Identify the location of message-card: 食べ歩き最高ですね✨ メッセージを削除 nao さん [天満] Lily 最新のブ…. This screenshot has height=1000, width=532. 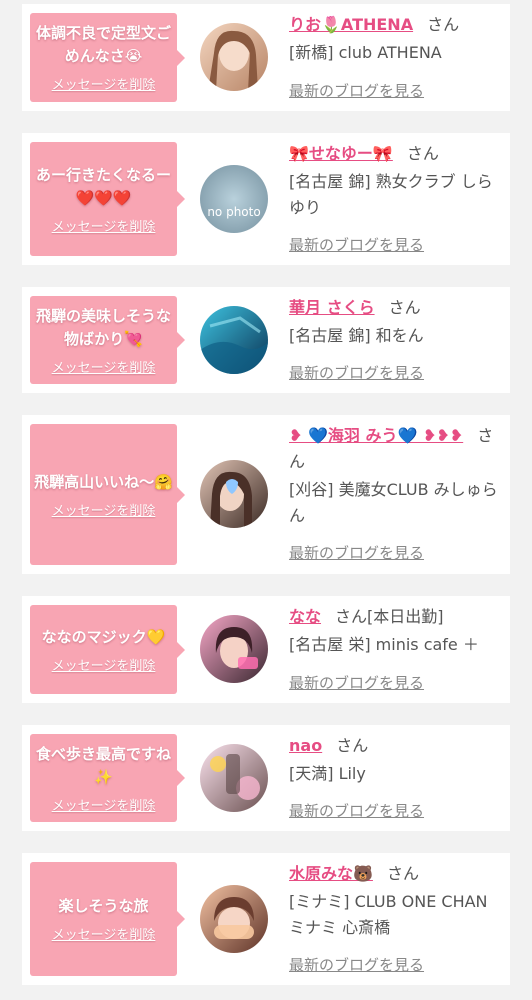
(266, 778).